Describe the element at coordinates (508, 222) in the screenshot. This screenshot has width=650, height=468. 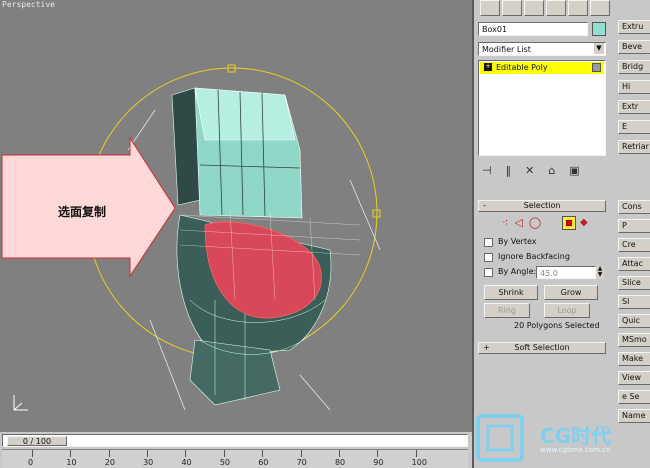
I see `vertex-icon: ⁖` at that location.